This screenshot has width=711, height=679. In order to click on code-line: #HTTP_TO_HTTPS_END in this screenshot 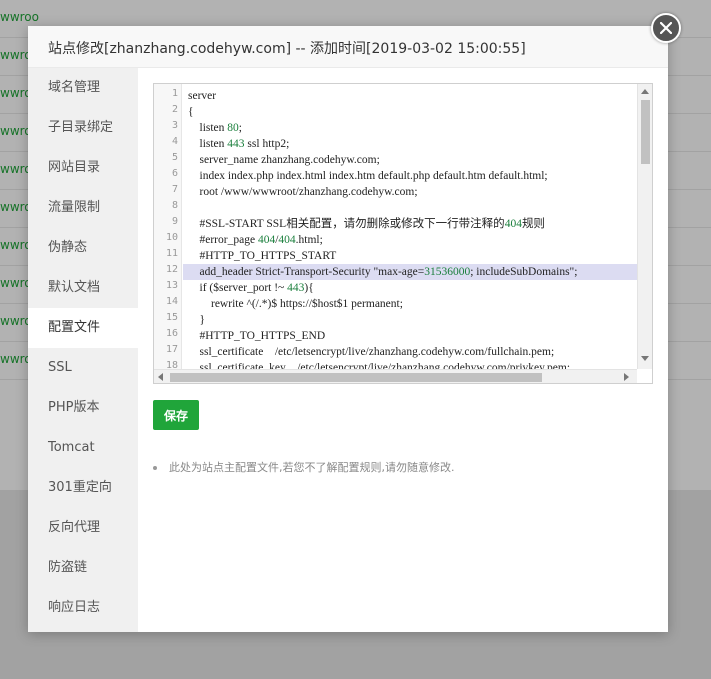, I will do `click(257, 336)`.